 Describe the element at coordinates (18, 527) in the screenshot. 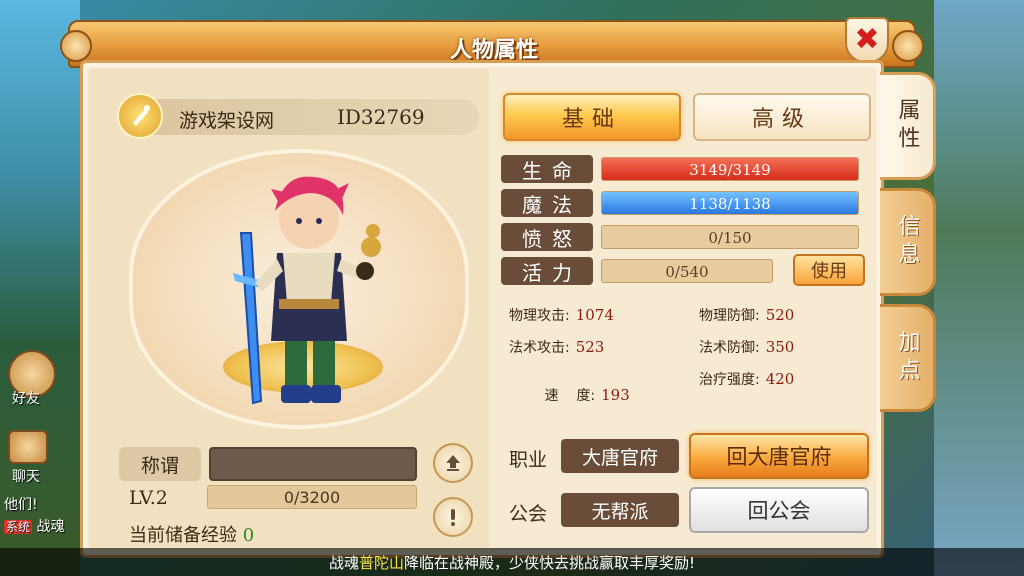

I see `chat-system-tag: 系统` at that location.